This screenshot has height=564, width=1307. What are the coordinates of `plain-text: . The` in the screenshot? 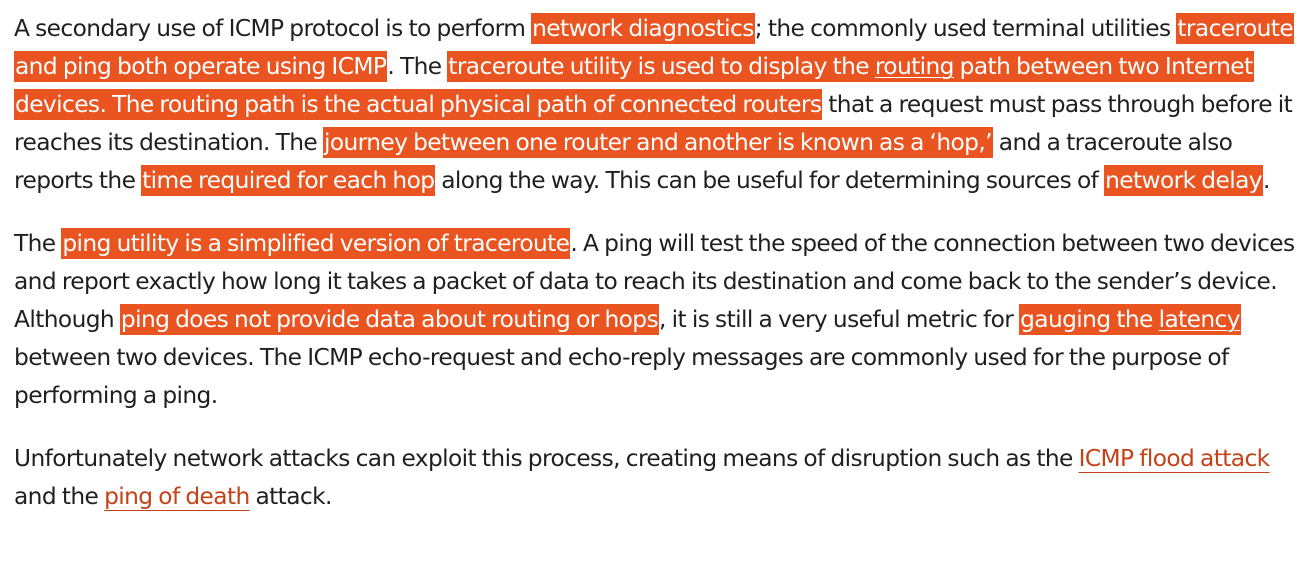 It's located at (417, 66).